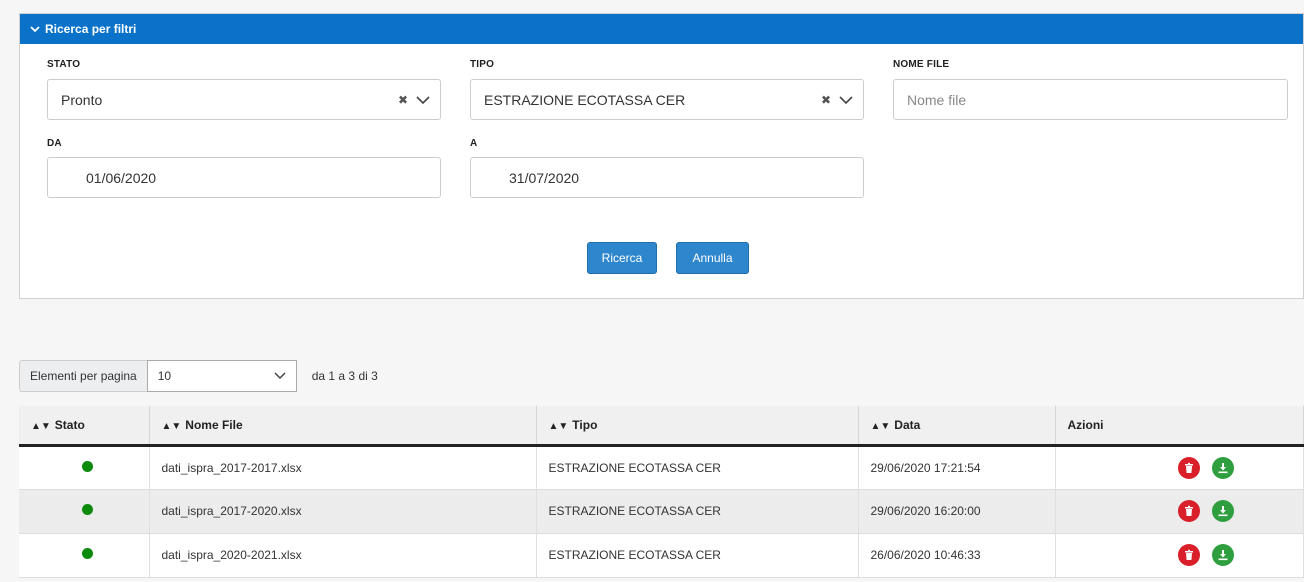 The width and height of the screenshot is (1304, 582). I want to click on cancel-button: Annulla, so click(712, 258).